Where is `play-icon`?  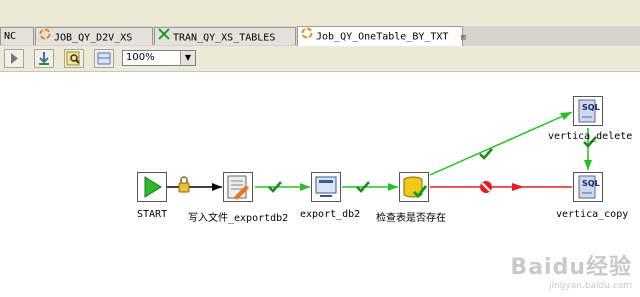
play-icon is located at coordinates (14, 58).